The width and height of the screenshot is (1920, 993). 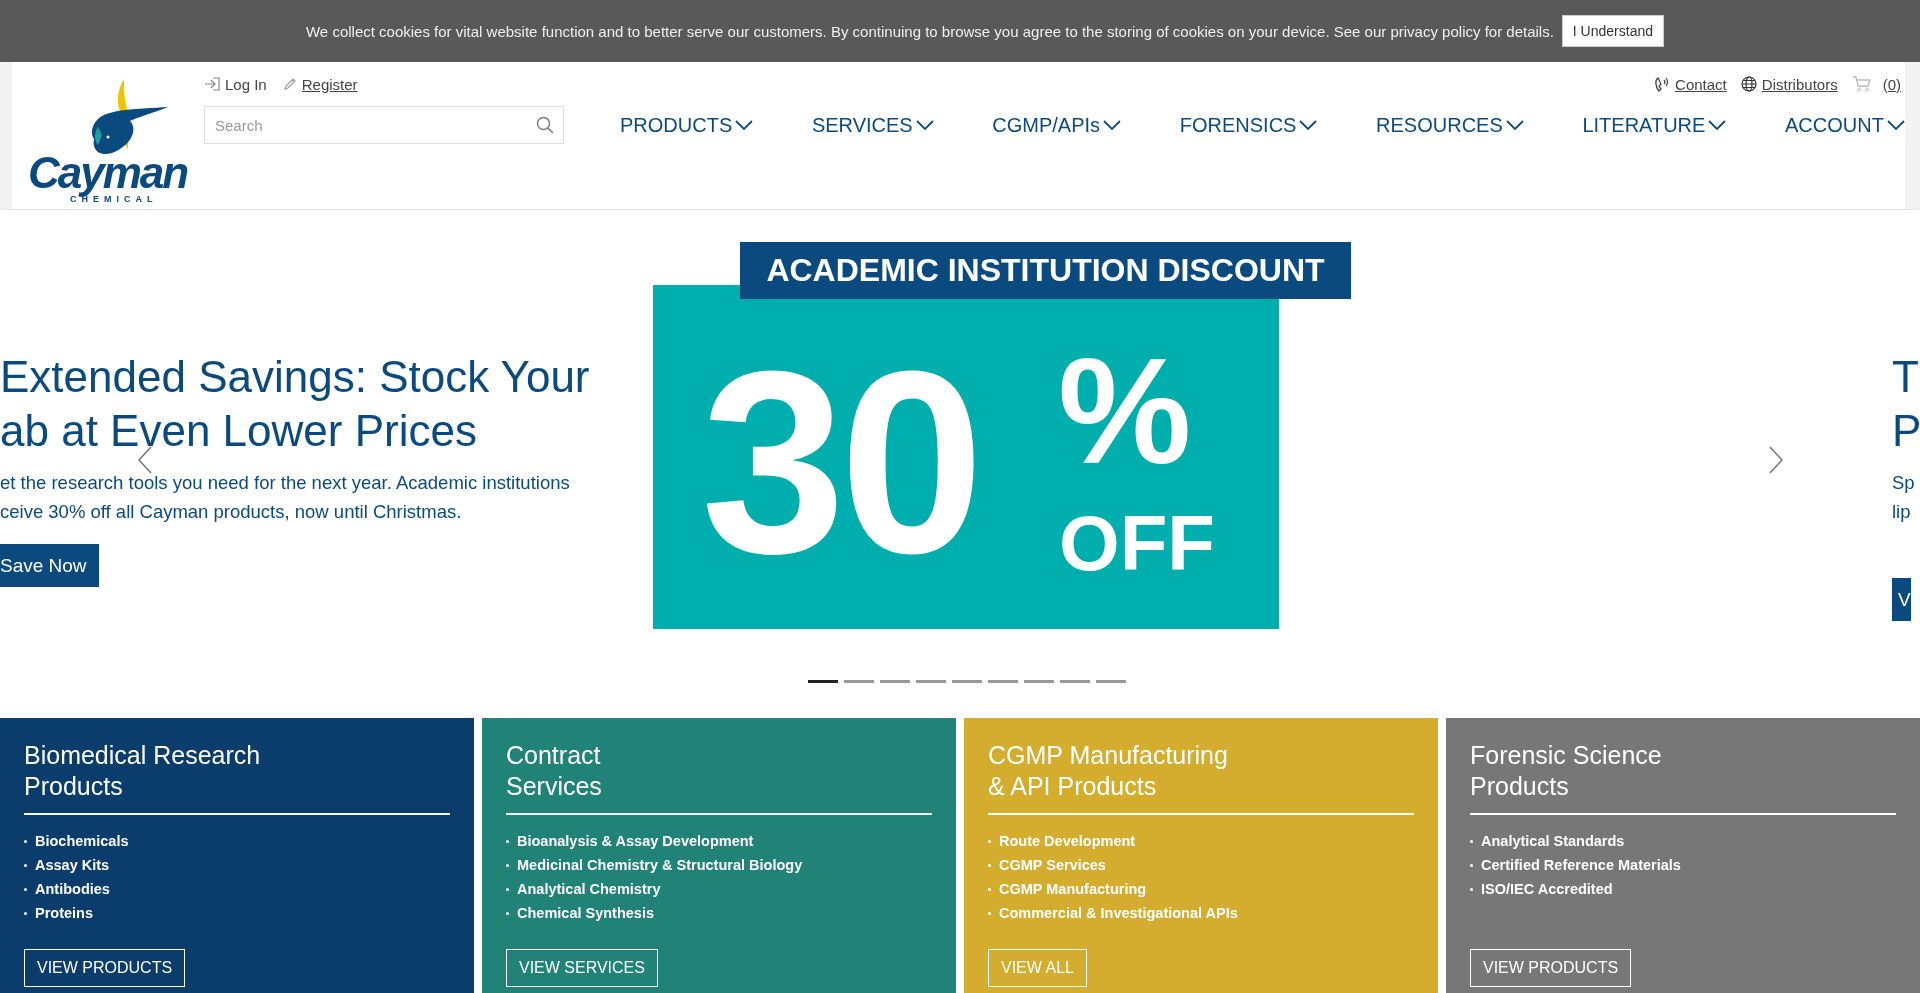 I want to click on discount-label: ACADEMIC INSTITUTION DISCOUNT, so click(x=1045, y=270).